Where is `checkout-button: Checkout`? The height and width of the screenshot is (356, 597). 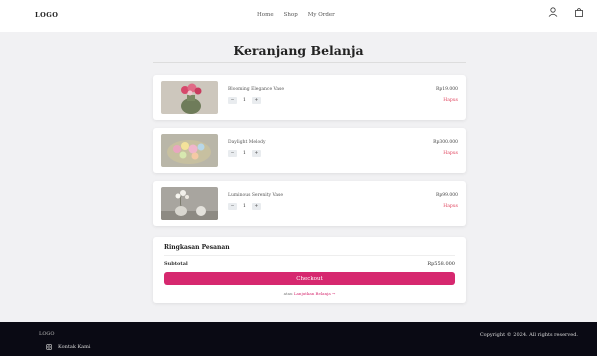
checkout-button: Checkout is located at coordinates (309, 278).